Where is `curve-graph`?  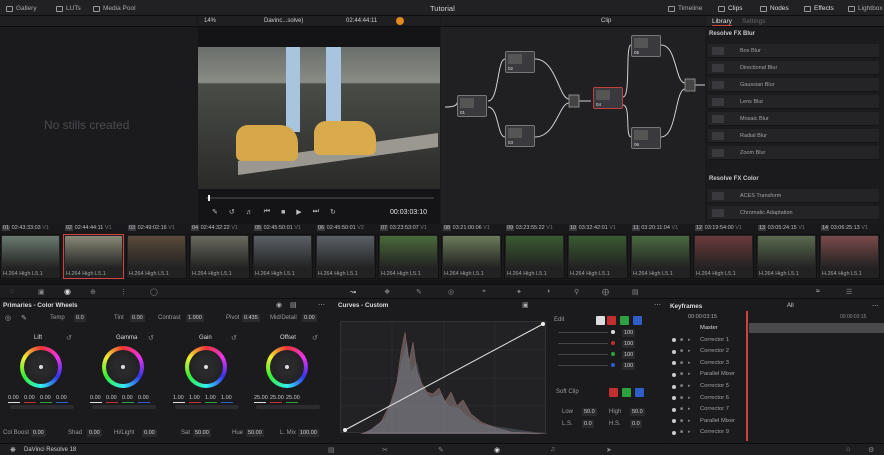 curve-graph is located at coordinates (443, 377).